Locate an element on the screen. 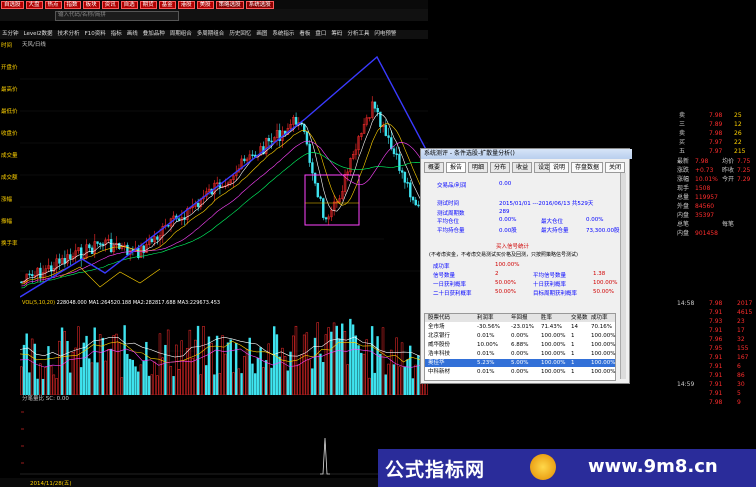 The height and width of the screenshot is (487, 756). topbar-button: 资讯 is located at coordinates (110, 5).